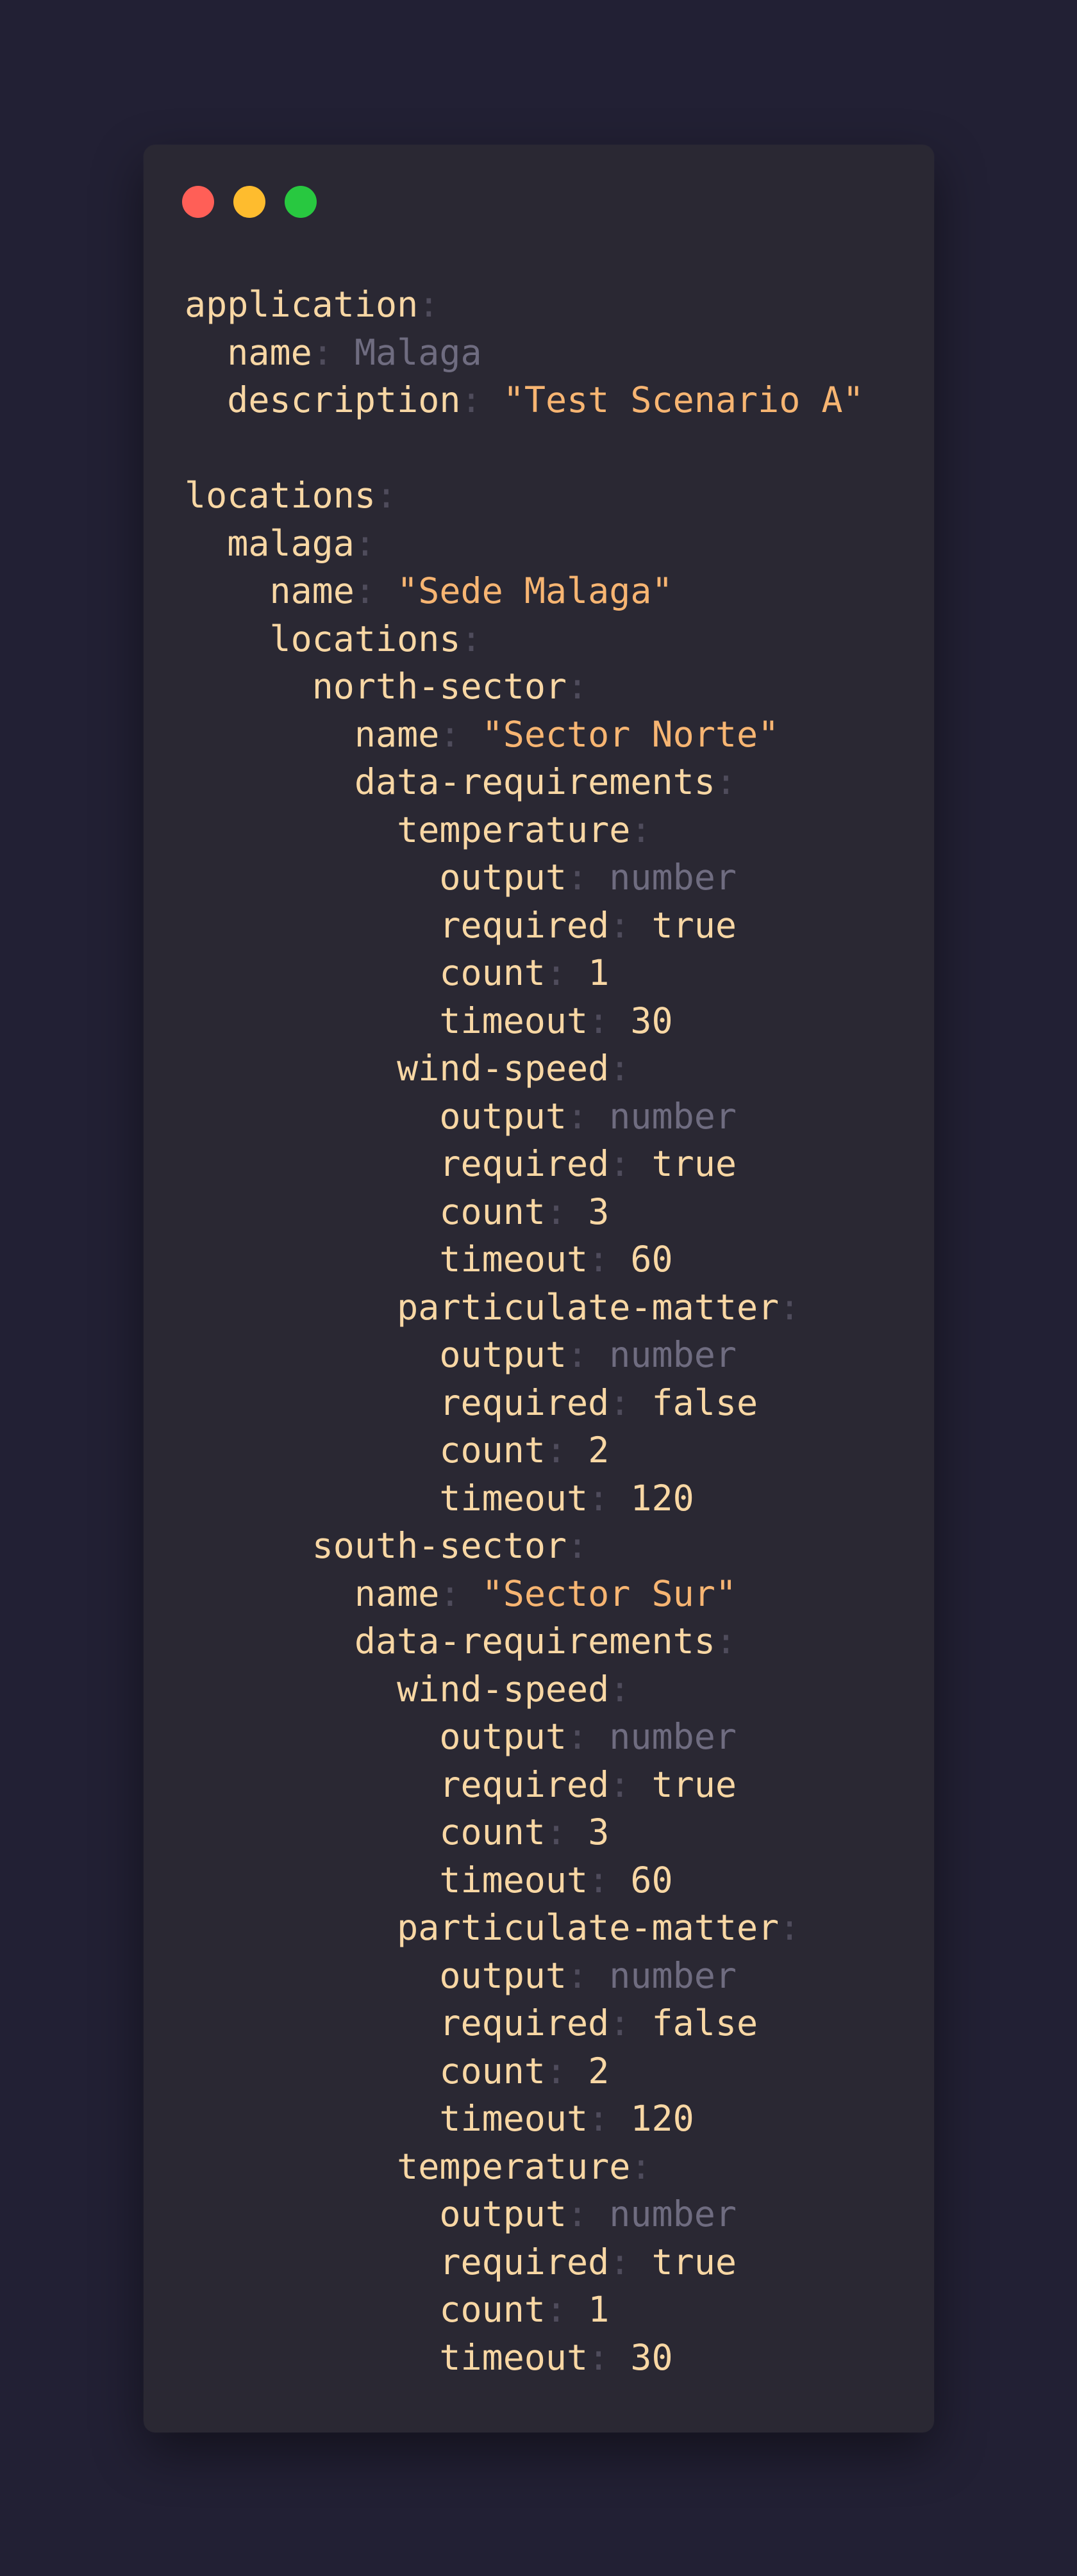  I want to click on code-line: name: "Sede Malaga", so click(524, 591).